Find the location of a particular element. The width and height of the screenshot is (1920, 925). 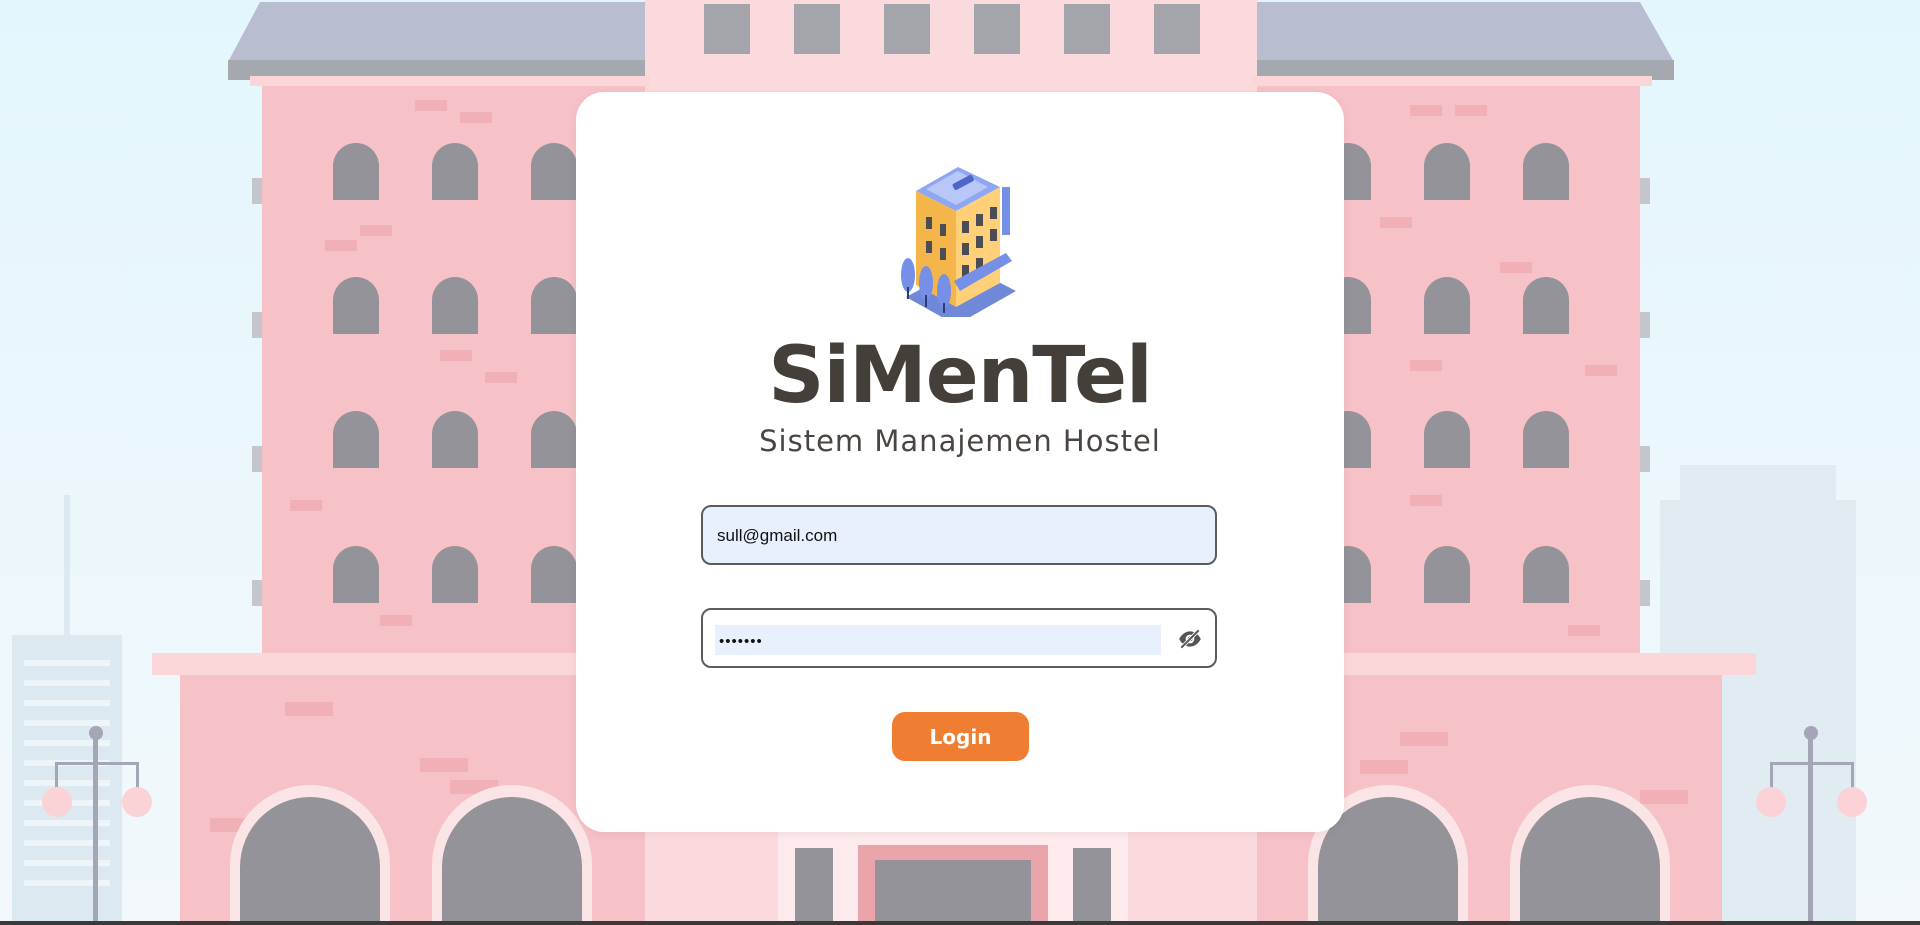

password-field is located at coordinates (959, 638).